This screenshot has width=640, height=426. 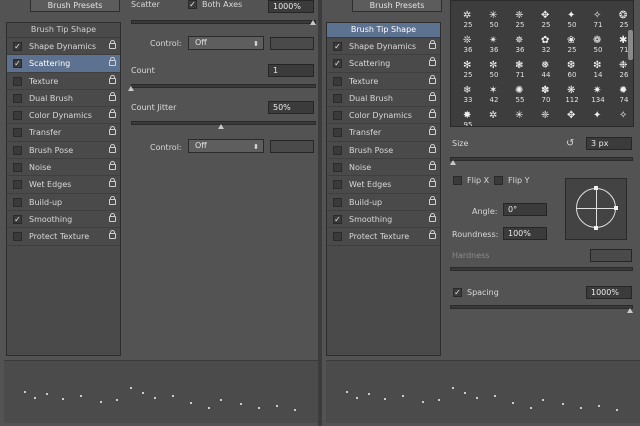 What do you see at coordinates (596, 228) in the screenshot?
I see `roundness-handle` at bounding box center [596, 228].